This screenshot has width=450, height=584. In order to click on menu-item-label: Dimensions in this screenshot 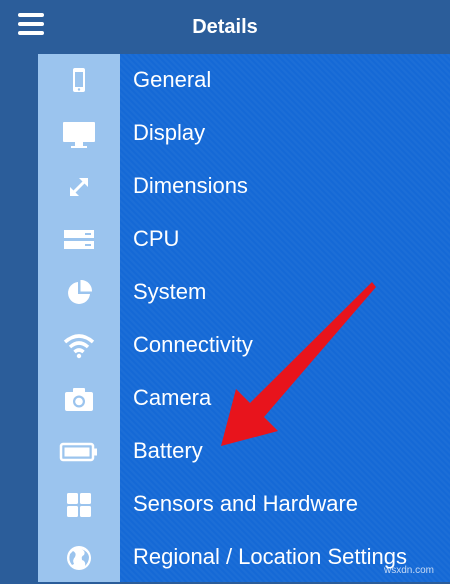, I will do `click(190, 185)`.